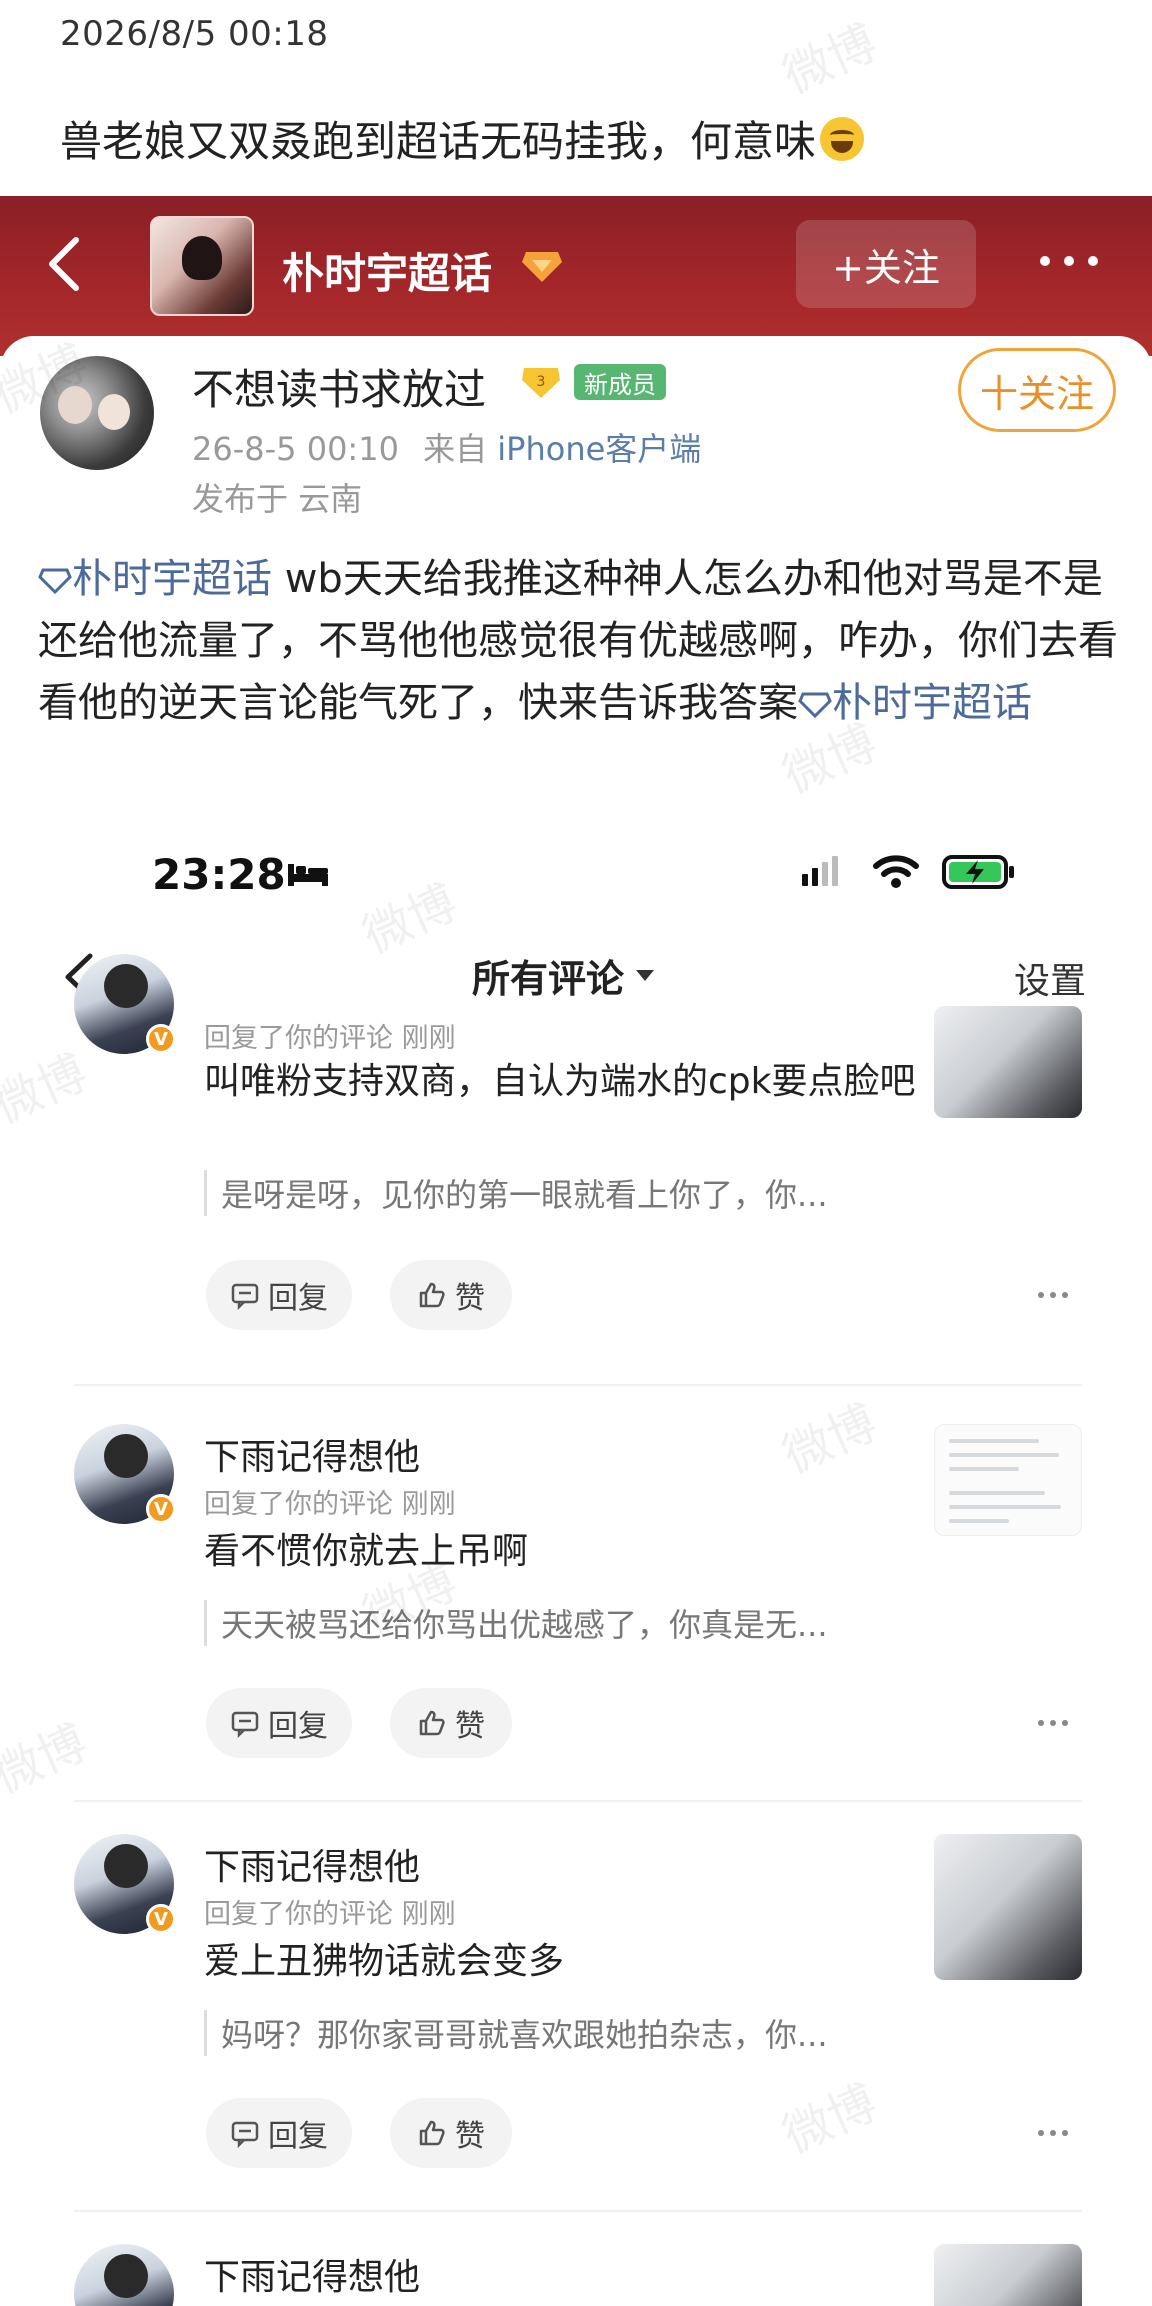  What do you see at coordinates (1037, 390) in the screenshot?
I see `follow-user-button: 十关注` at bounding box center [1037, 390].